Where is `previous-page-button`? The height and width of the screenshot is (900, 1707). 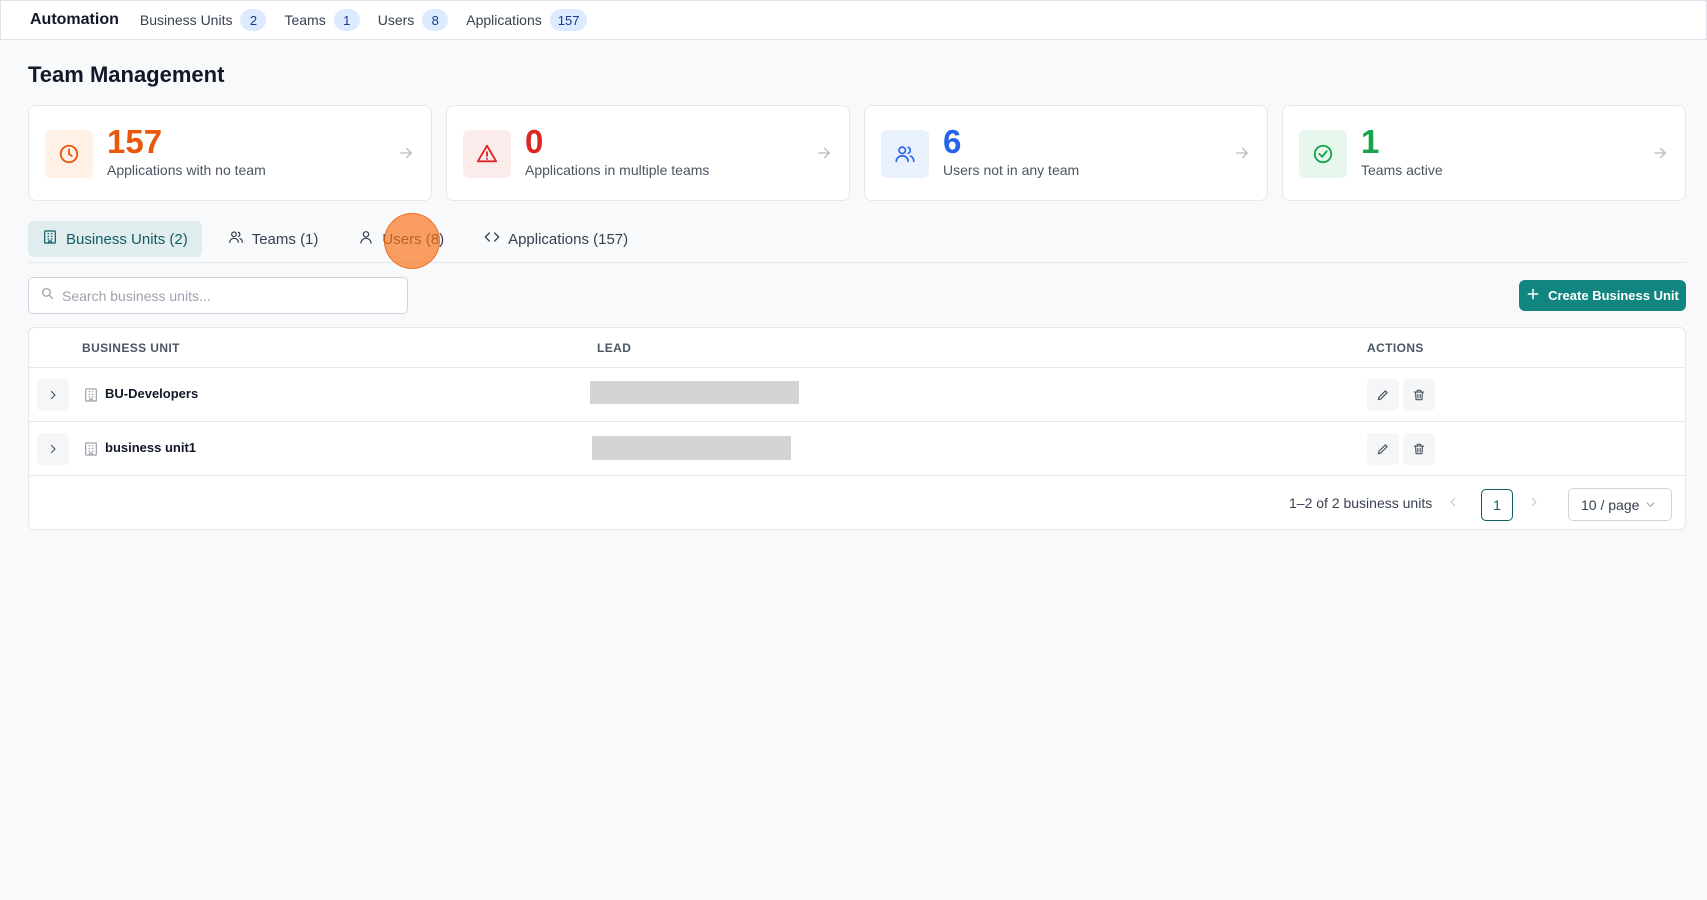 previous-page-button is located at coordinates (1453, 504).